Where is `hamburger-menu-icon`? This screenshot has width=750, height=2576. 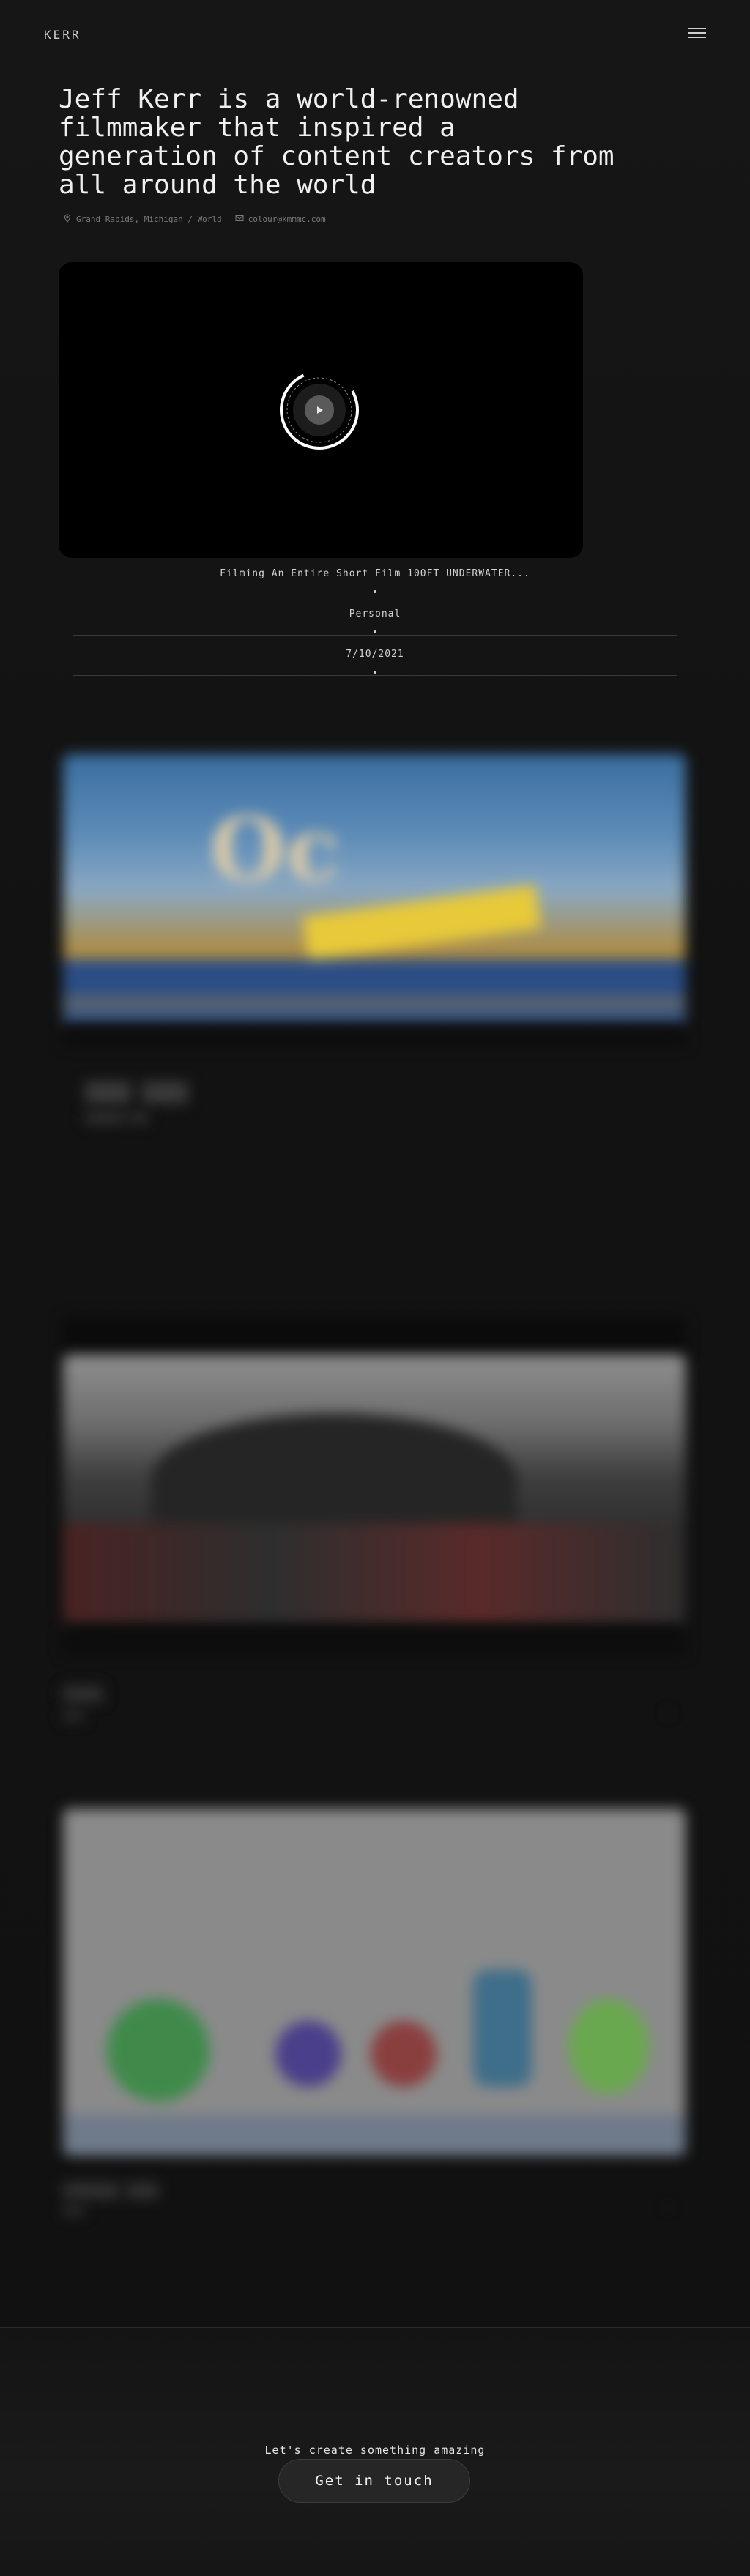
hamburger-menu-icon is located at coordinates (697, 35).